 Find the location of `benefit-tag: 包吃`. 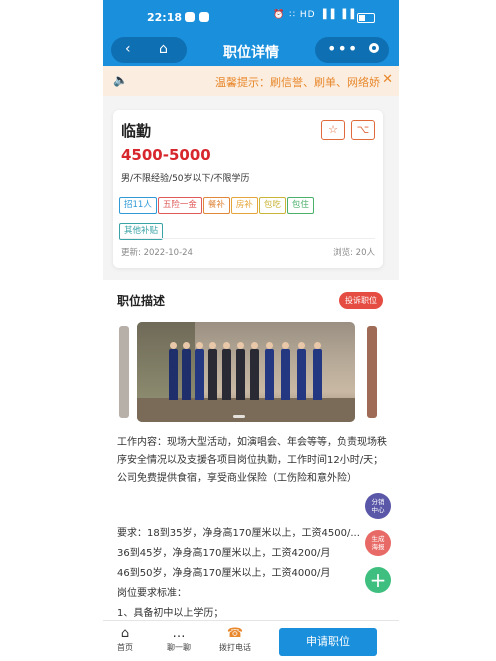

benefit-tag: 包吃 is located at coordinates (272, 205).